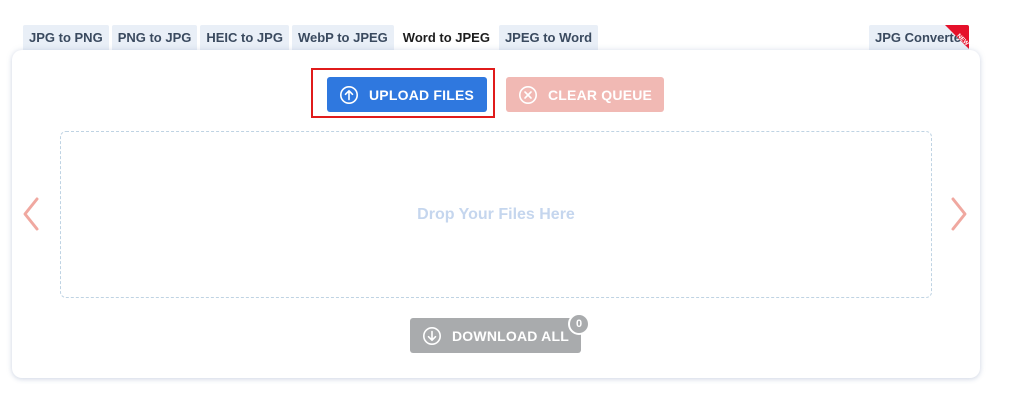  What do you see at coordinates (342, 37) in the screenshot?
I see `tab-webp-to-jpeg: WebP to JPEG` at bounding box center [342, 37].